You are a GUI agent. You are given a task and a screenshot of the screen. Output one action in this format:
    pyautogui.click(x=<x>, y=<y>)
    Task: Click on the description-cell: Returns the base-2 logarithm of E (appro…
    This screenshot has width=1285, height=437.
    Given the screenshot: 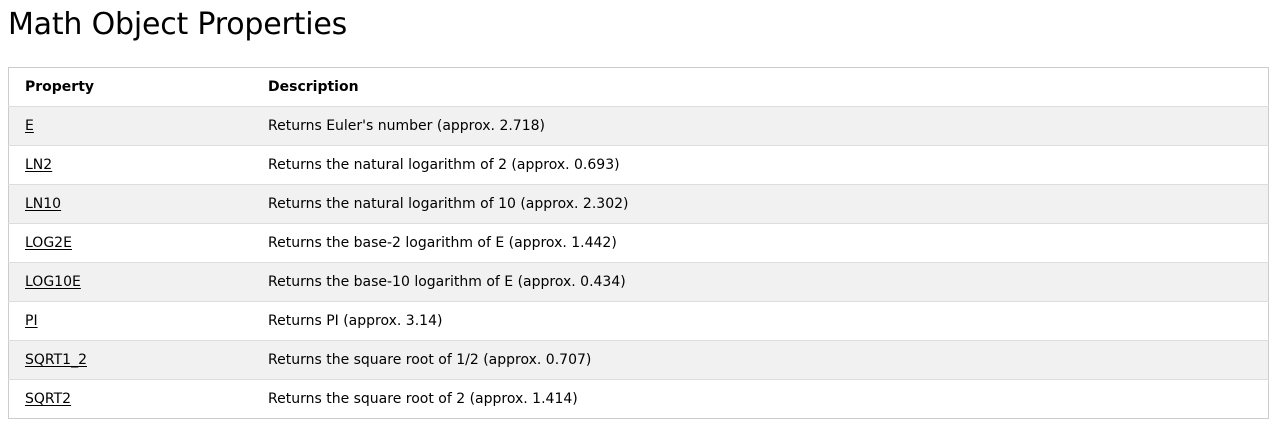 What is the action you would take?
    pyautogui.click(x=760, y=243)
    